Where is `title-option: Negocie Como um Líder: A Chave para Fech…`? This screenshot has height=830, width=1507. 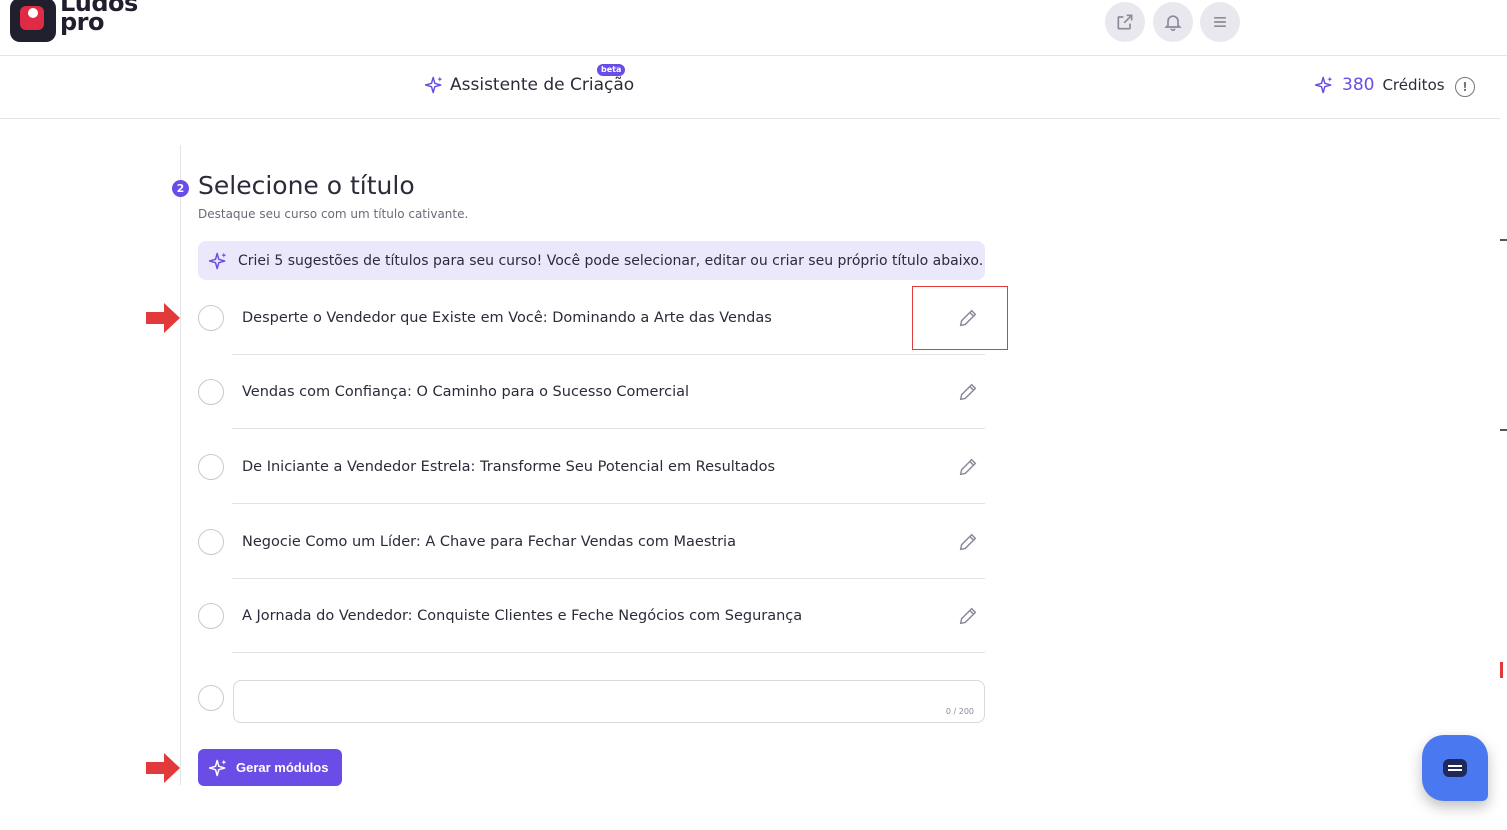 title-option: Negocie Como um Líder: A Chave para Fech… is located at coordinates (591, 542).